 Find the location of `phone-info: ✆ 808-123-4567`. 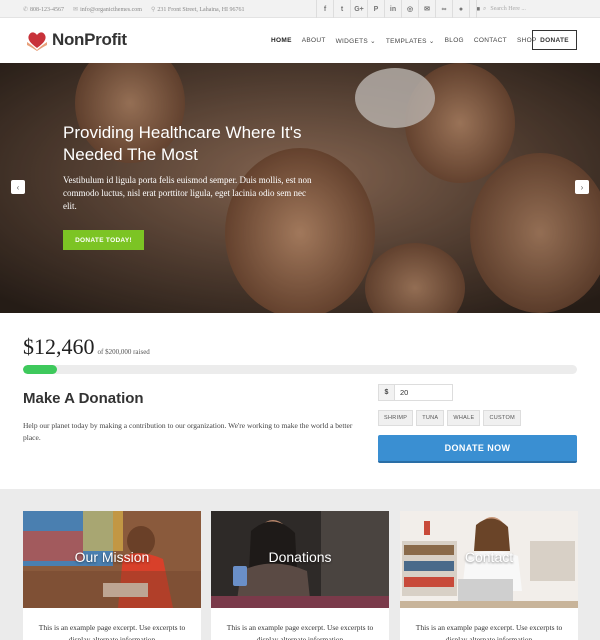

phone-info: ✆ 808-123-4567 is located at coordinates (43, 9).